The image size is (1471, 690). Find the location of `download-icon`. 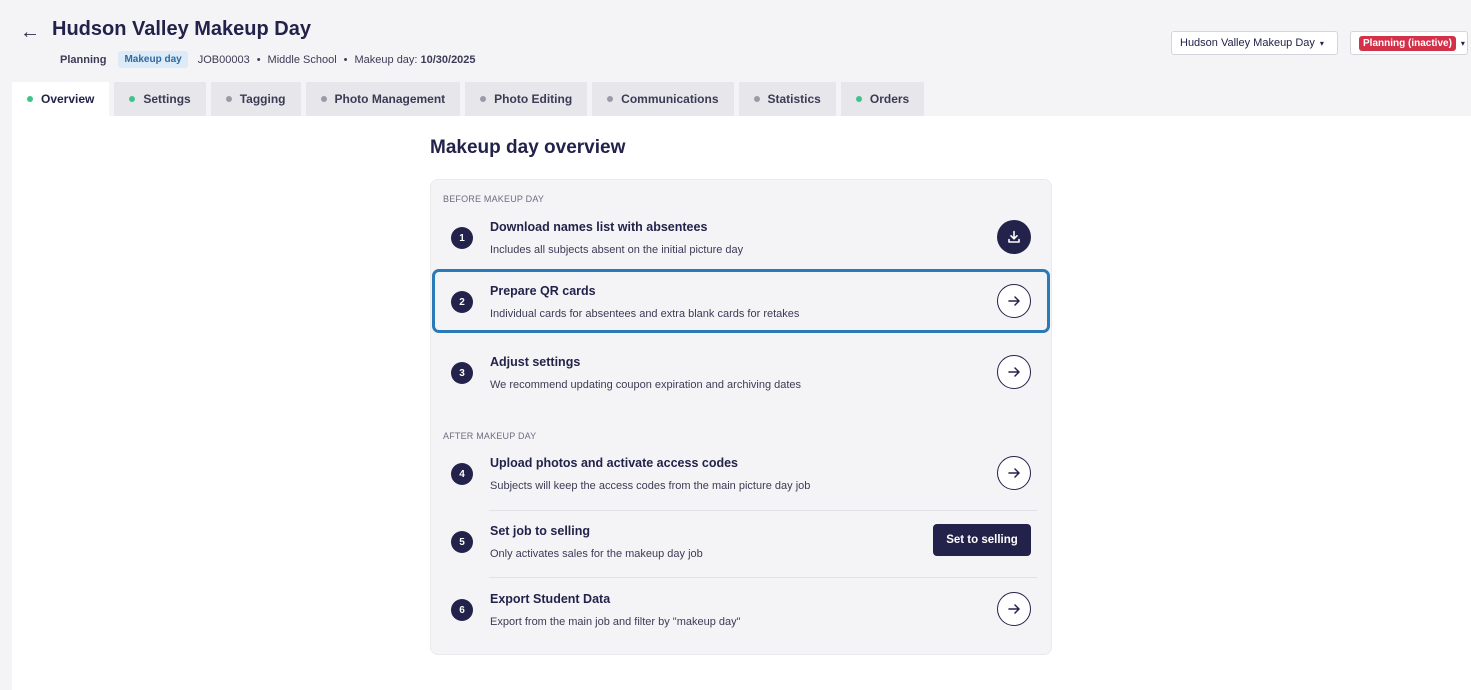

download-icon is located at coordinates (1014, 236).